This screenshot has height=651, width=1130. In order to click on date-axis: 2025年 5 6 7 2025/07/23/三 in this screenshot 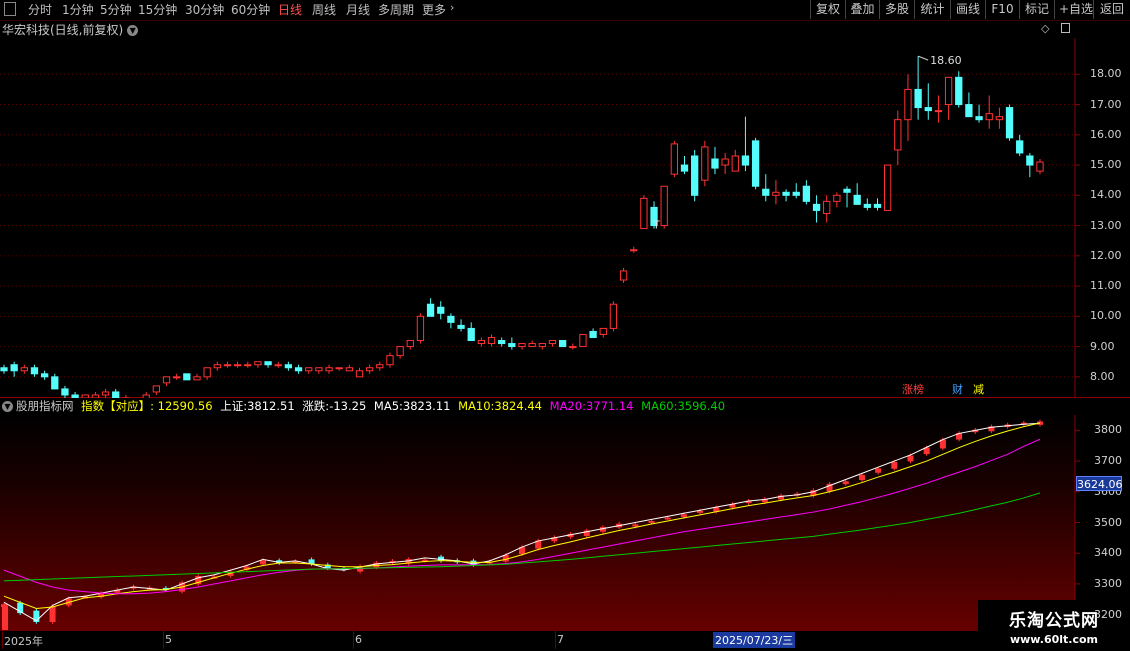, I will do `click(537, 640)`.